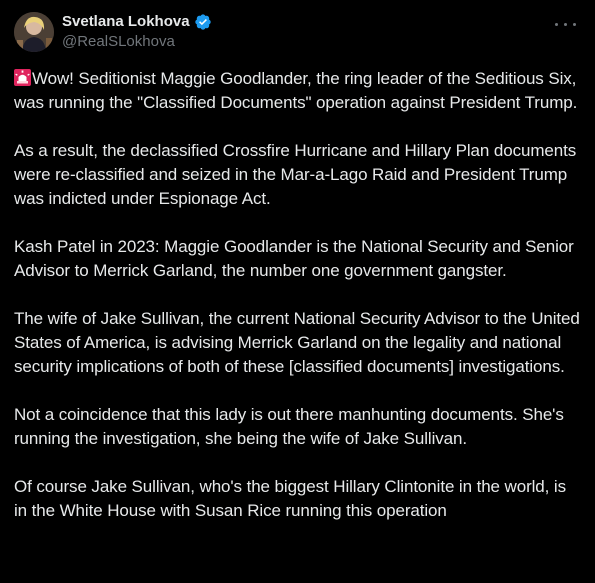 This screenshot has height=583, width=595. What do you see at coordinates (137, 42) in the screenshot?
I see `author-handle: @RealSLokhova` at bounding box center [137, 42].